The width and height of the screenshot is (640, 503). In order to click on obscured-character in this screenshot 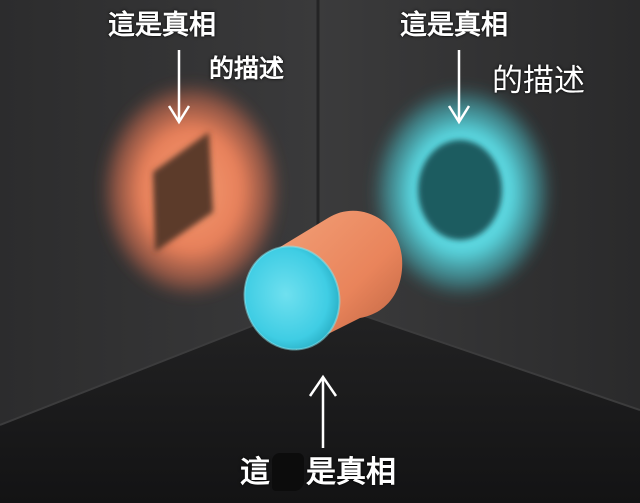, I will do `click(288, 472)`.